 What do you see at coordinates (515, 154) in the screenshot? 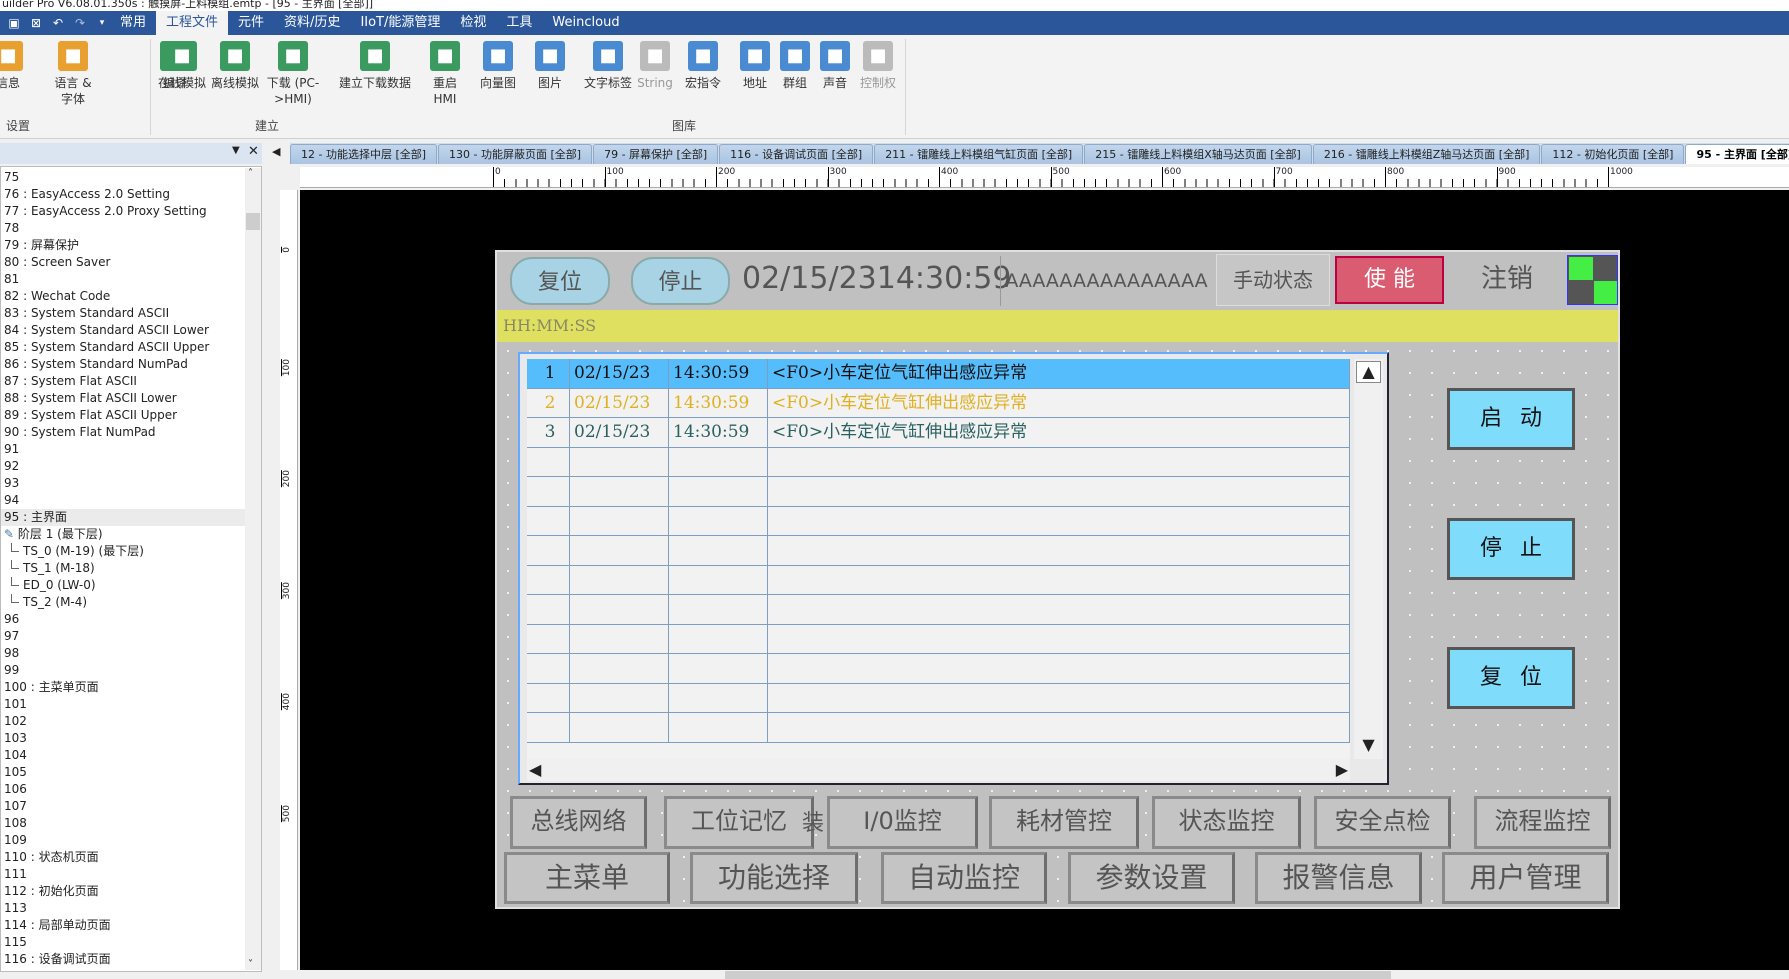
I see `tab-page: 130 - 功能屏蔽页面 [全部]` at bounding box center [515, 154].